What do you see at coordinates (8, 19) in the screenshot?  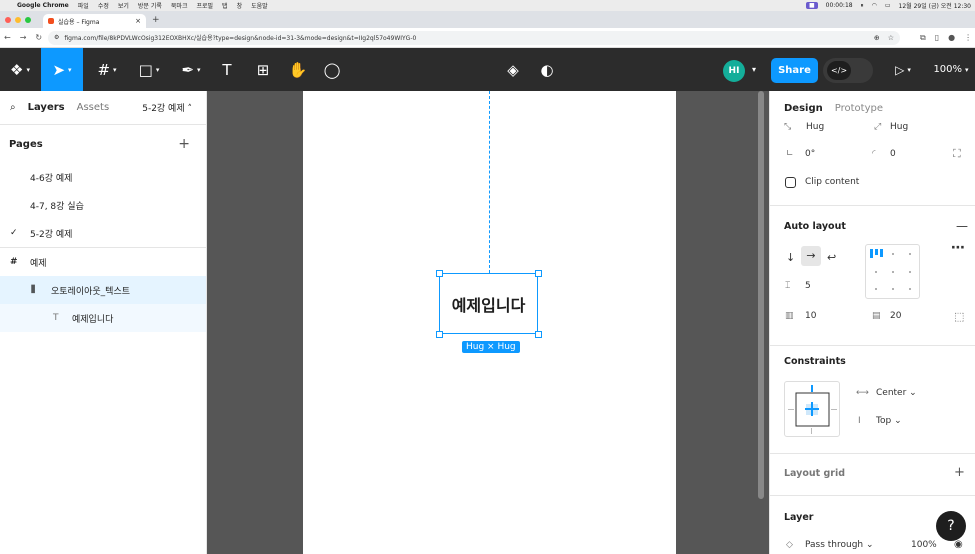 I see `close-window-icon` at bounding box center [8, 19].